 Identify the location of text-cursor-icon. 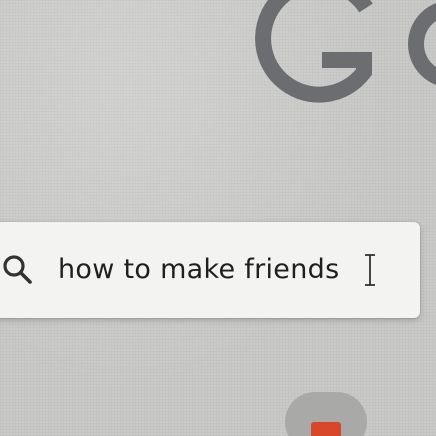
(370, 270).